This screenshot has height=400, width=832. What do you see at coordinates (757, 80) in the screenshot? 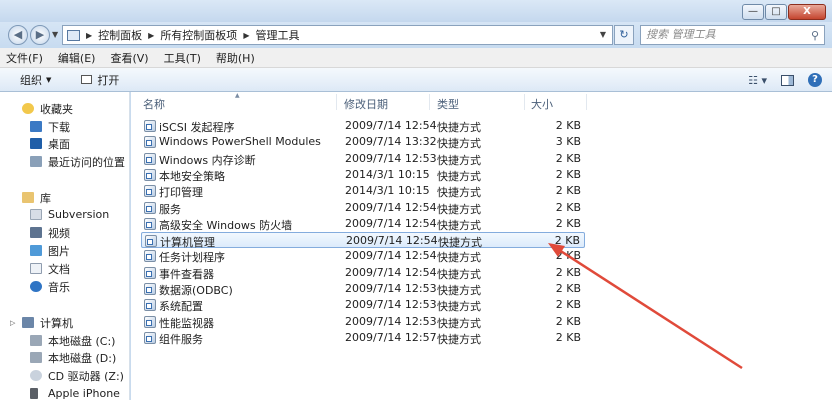
I see `change-view-icon: ☷ ▾` at bounding box center [757, 80].